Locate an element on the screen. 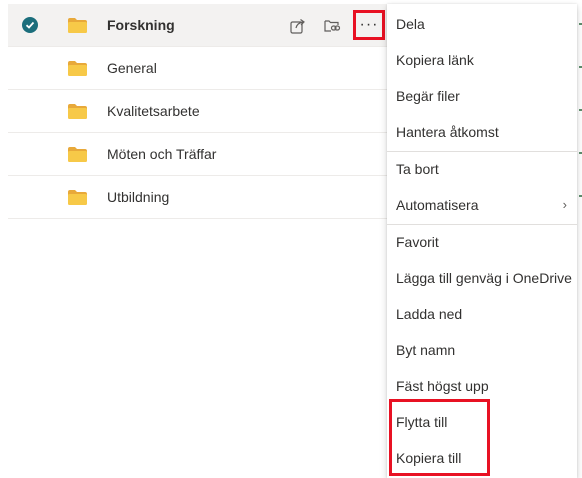  more-icon: ··· is located at coordinates (369, 24).